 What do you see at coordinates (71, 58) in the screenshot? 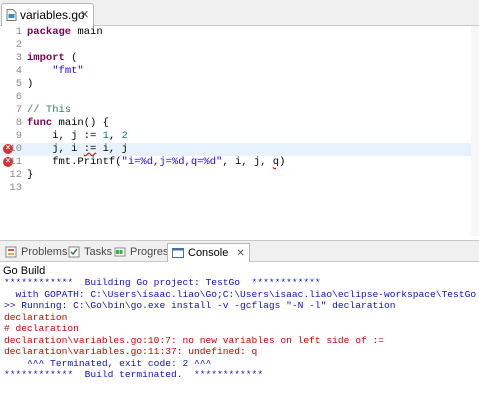
I see `code-token: (` at bounding box center [71, 58].